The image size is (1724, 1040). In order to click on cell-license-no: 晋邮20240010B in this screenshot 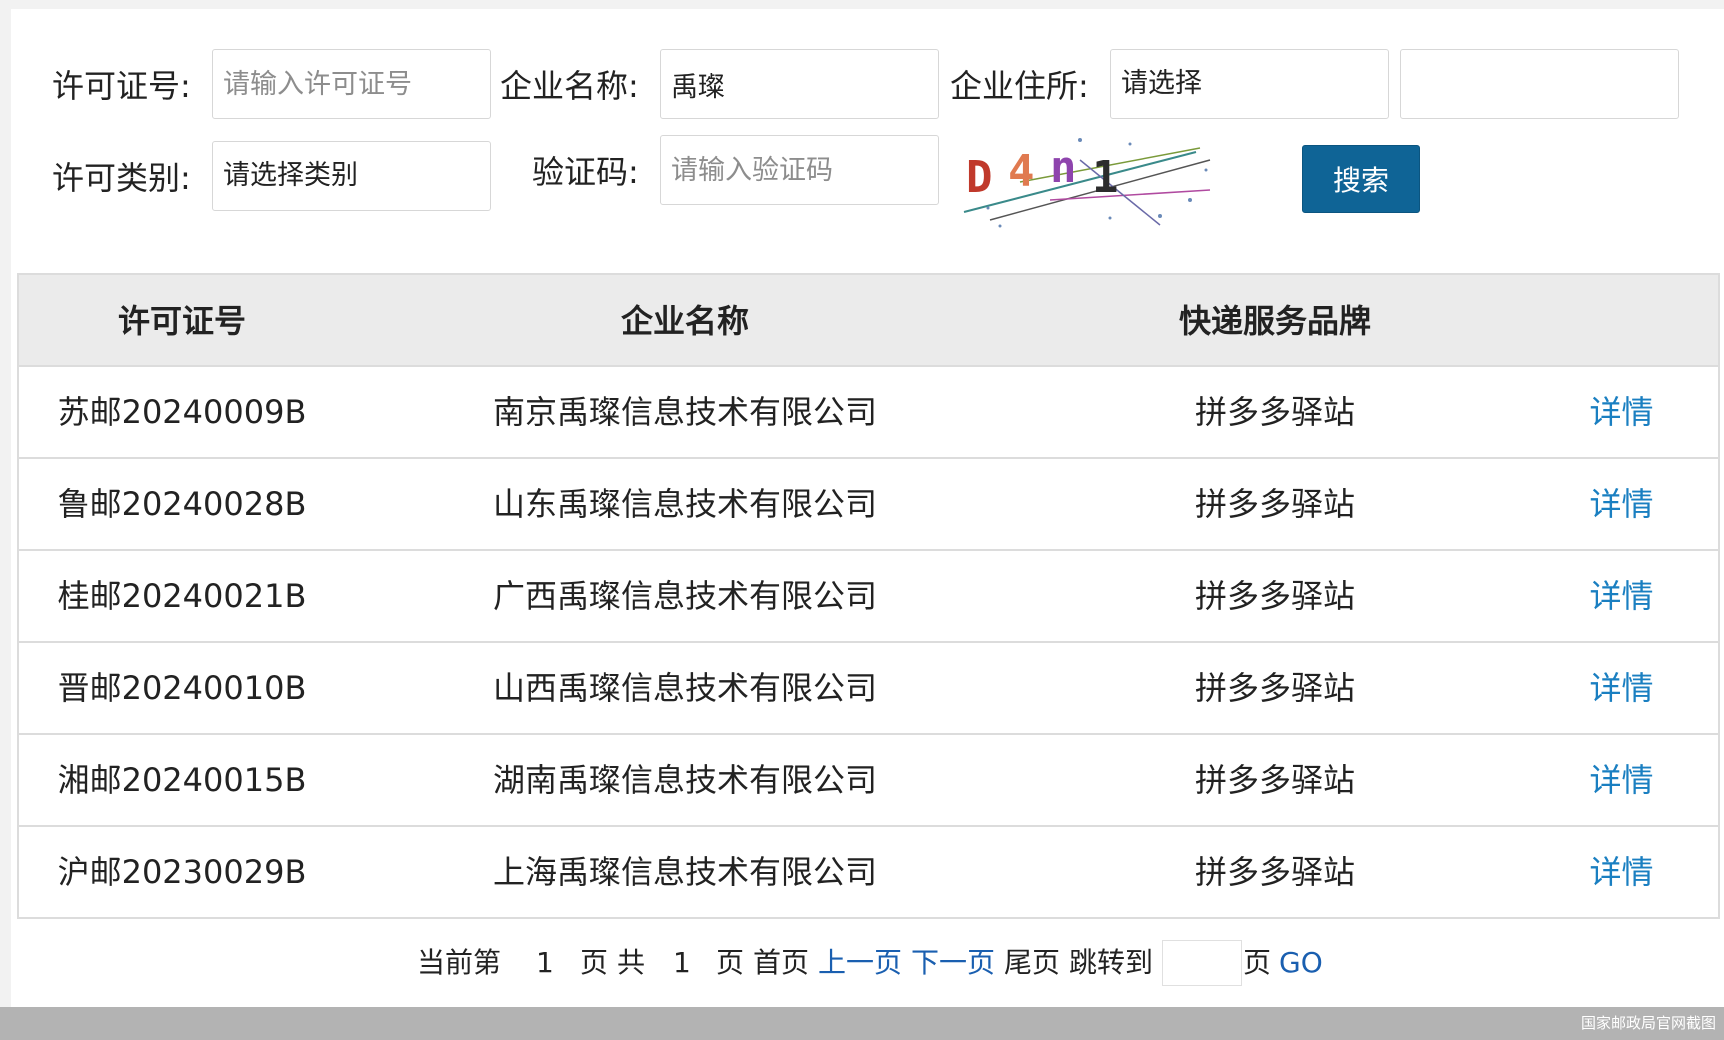, I will do `click(182, 688)`.